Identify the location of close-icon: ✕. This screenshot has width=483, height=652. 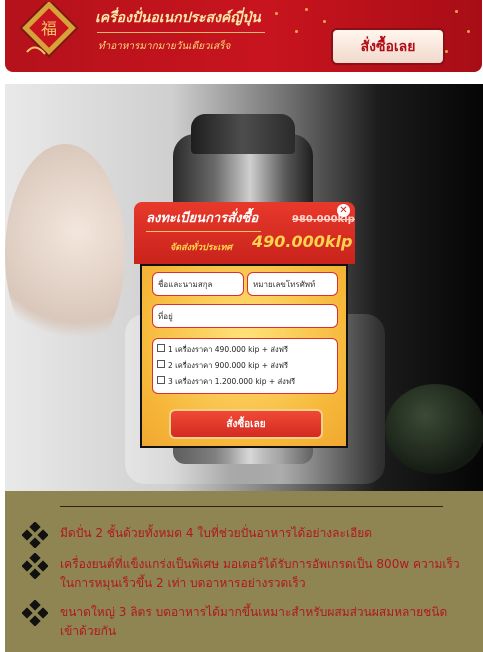
(343, 210).